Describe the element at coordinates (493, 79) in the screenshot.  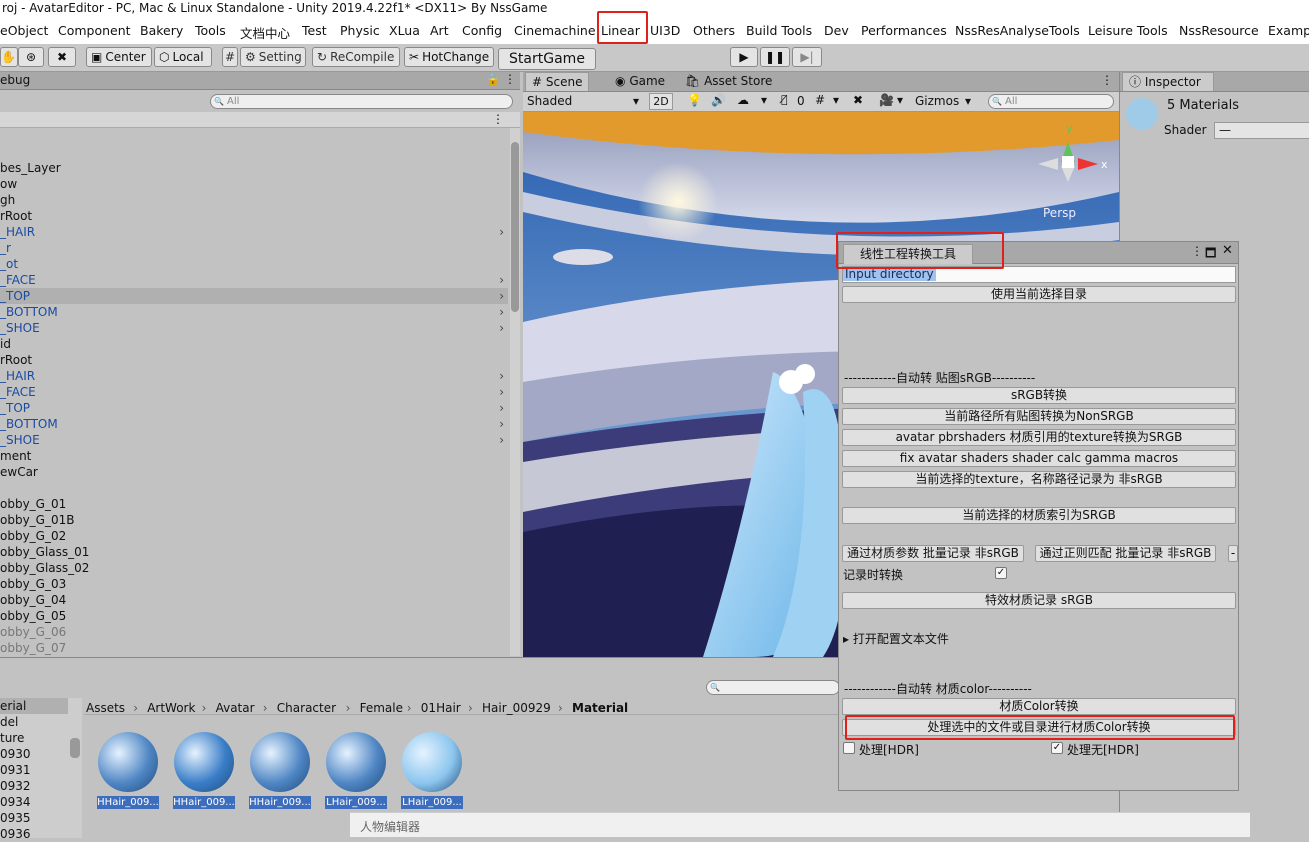
I see `lock-icon: 🔒` at that location.